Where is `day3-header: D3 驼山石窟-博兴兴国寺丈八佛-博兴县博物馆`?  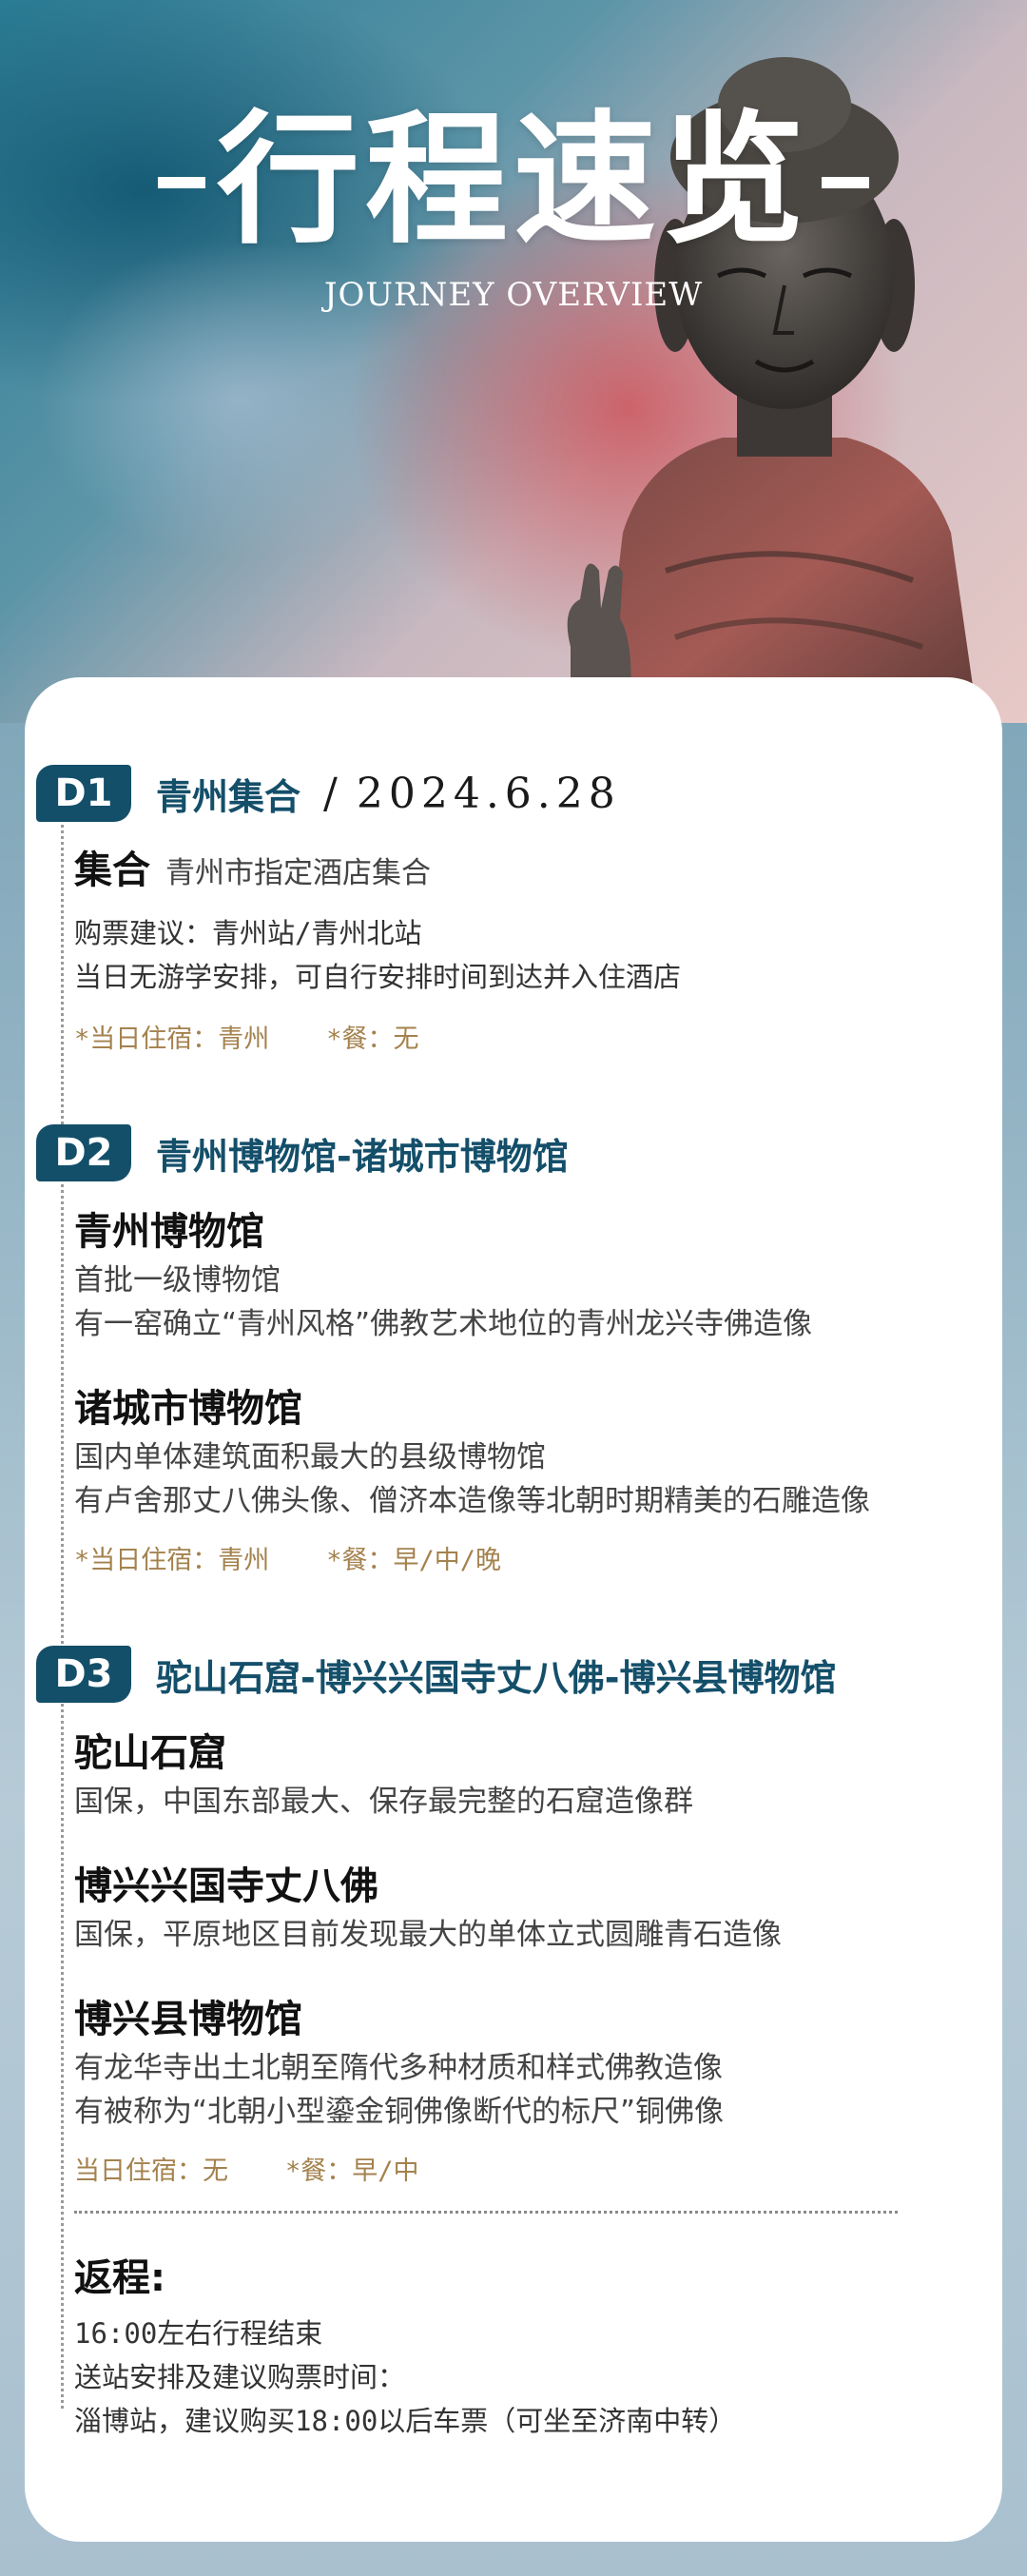
day3-header: D3 驼山石窟-博兴兴国寺丈八佛-博兴县博物馆 is located at coordinates (436, 1675).